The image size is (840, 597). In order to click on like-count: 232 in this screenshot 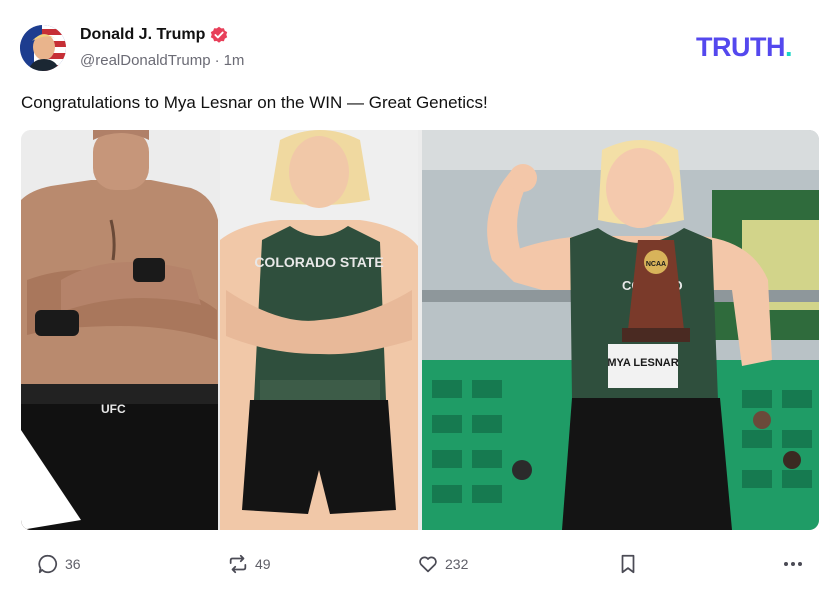, I will do `click(457, 564)`.